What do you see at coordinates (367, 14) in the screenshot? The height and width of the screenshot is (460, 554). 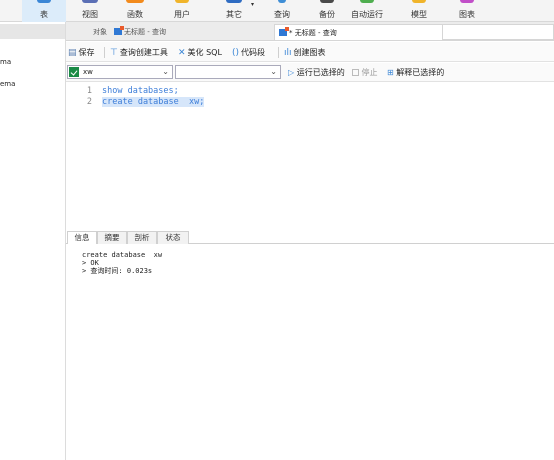 I see `toolbar-autorun-label: 自动运行` at bounding box center [367, 14].